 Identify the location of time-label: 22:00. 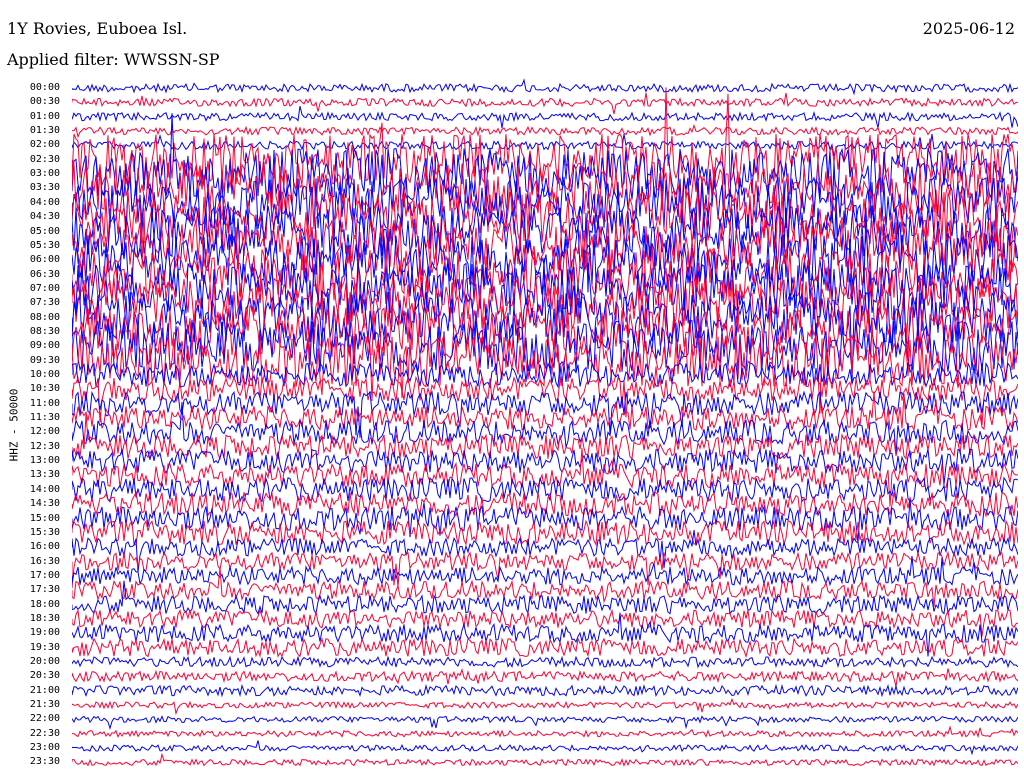
(44, 719).